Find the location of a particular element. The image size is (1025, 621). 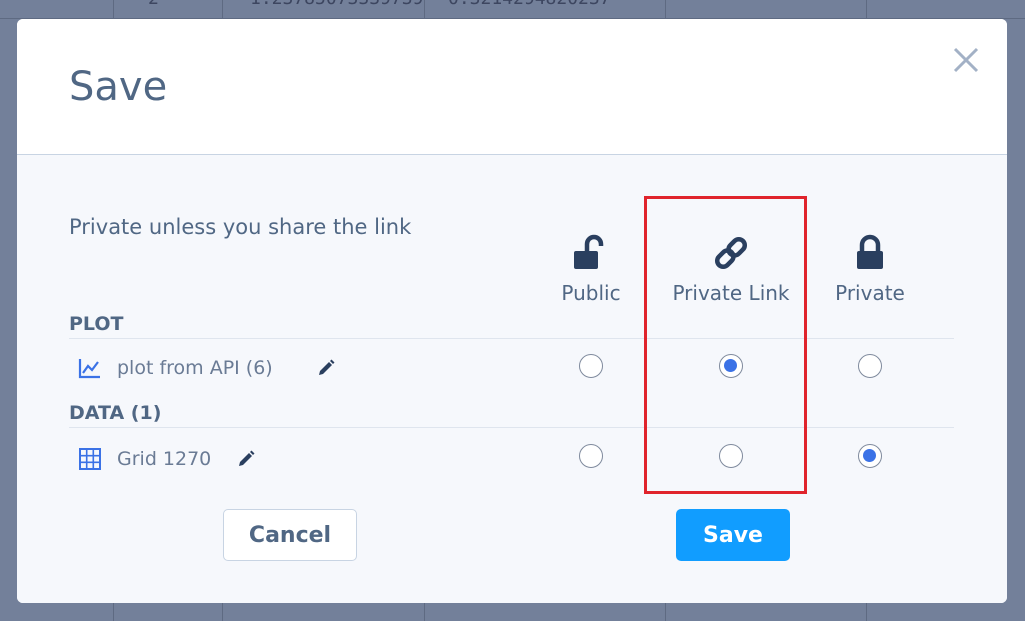

grid-icon is located at coordinates (90, 459).